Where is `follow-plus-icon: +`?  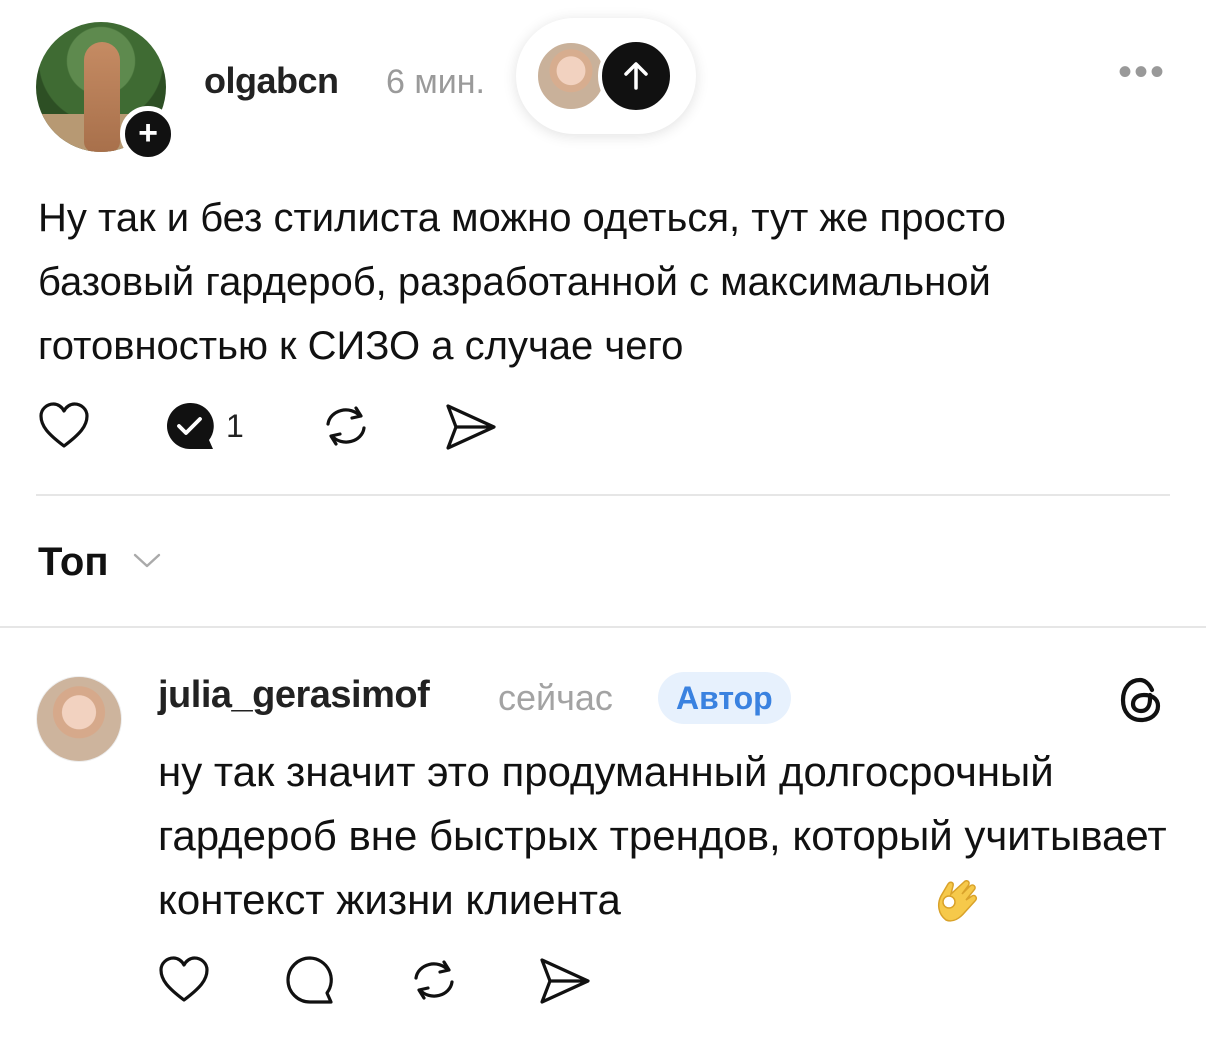 follow-plus-icon: + is located at coordinates (148, 134).